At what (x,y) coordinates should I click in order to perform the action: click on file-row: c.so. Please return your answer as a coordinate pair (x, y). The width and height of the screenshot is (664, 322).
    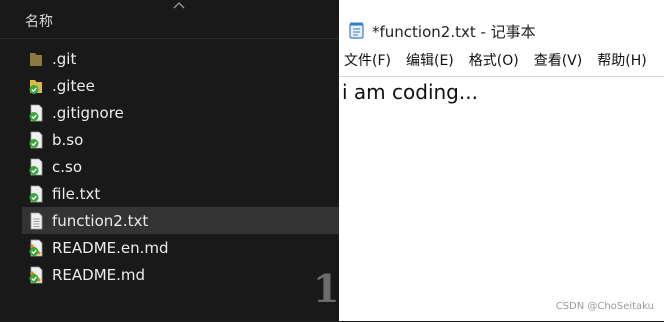
    Looking at the image, I should click on (181, 166).